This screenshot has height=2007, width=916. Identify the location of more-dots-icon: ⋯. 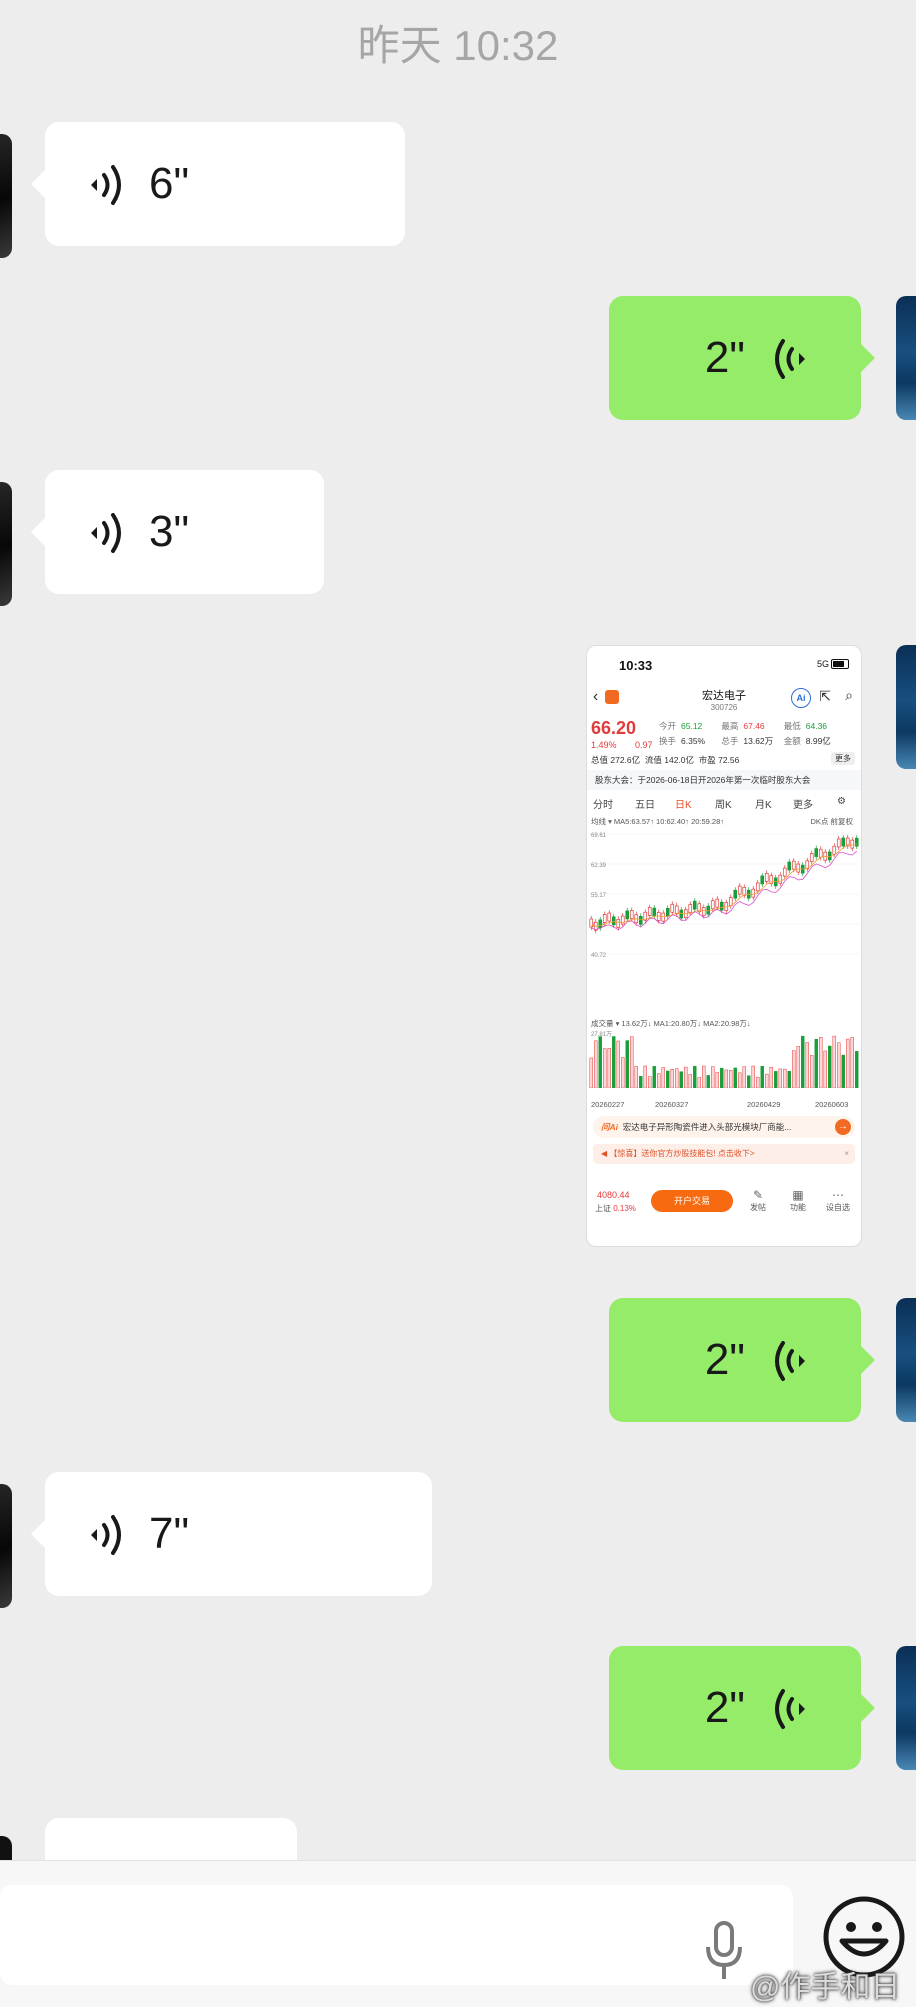
(838, 1195).